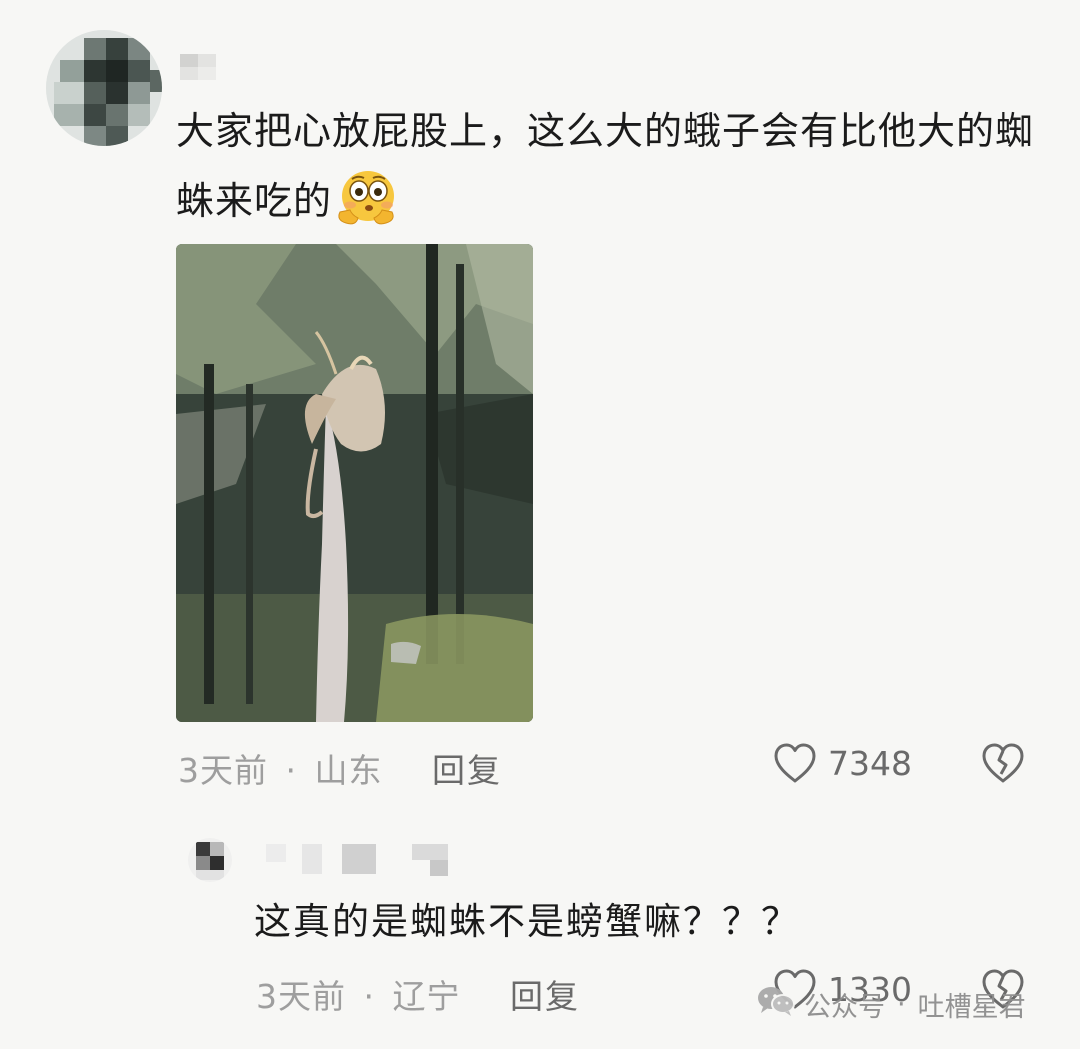  What do you see at coordinates (348, 770) in the screenshot?
I see `comment-location: 山东` at bounding box center [348, 770].